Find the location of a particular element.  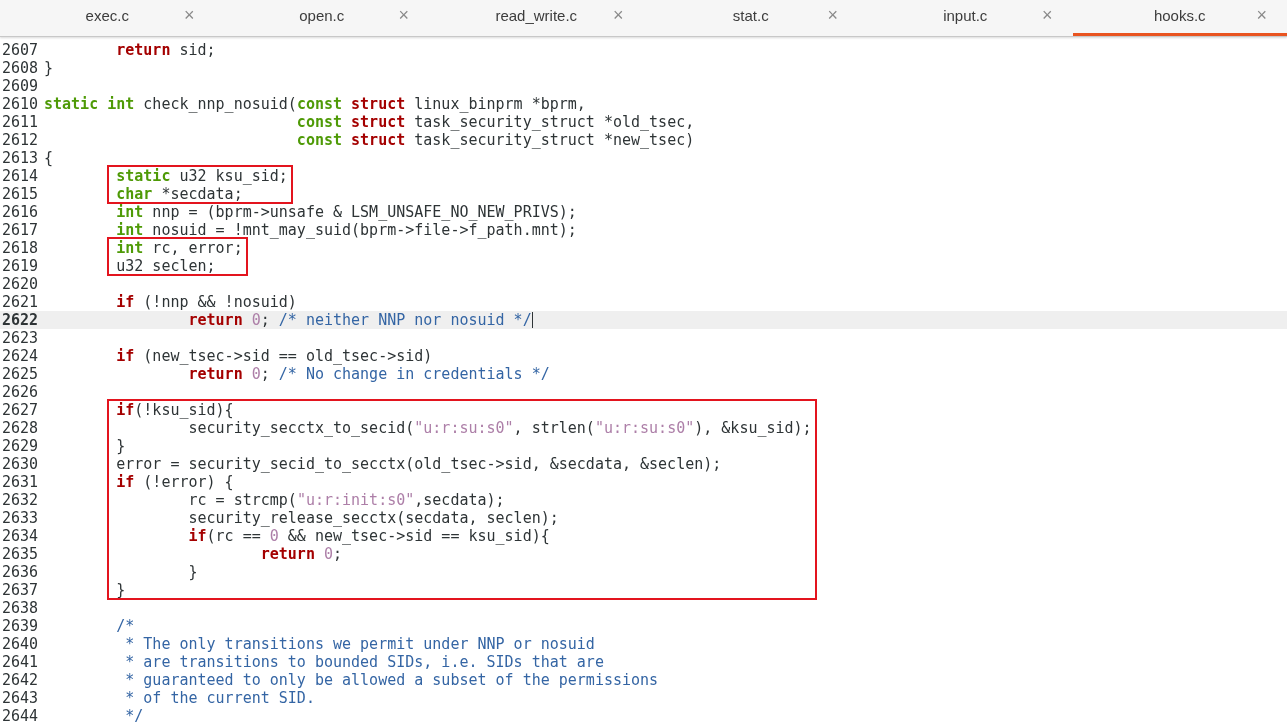

line-number: 2632 is located at coordinates (20, 500).